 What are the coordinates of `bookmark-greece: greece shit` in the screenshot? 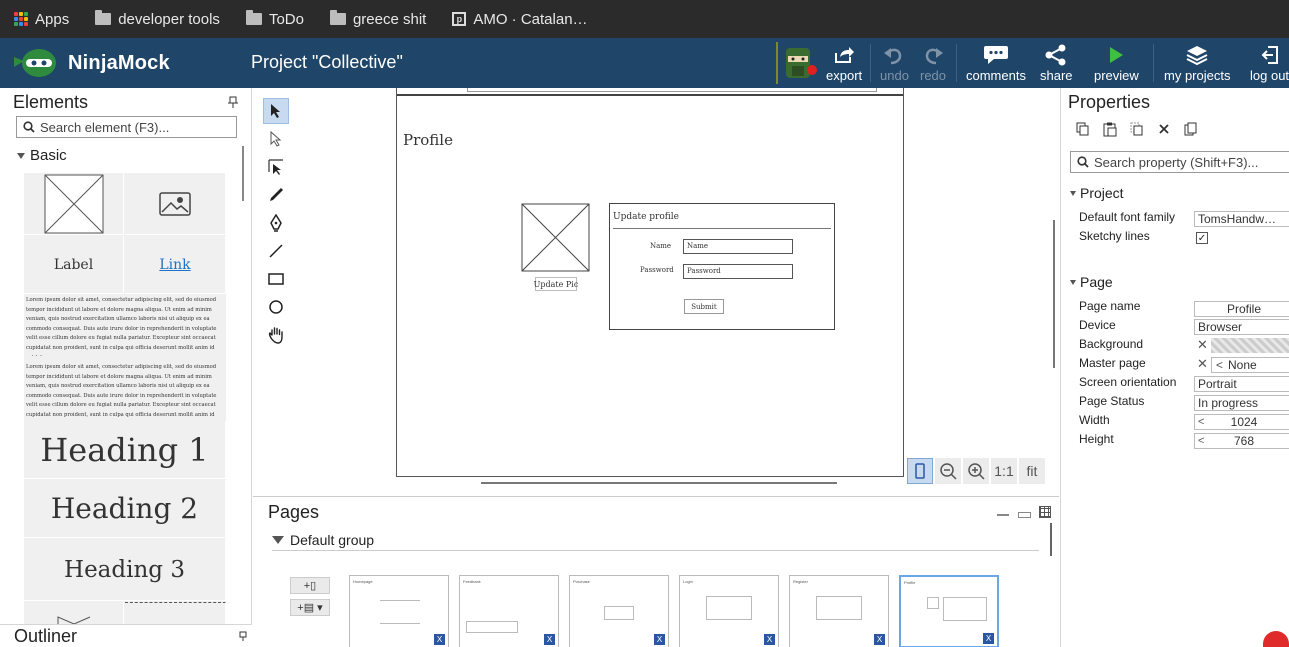 It's located at (377, 19).